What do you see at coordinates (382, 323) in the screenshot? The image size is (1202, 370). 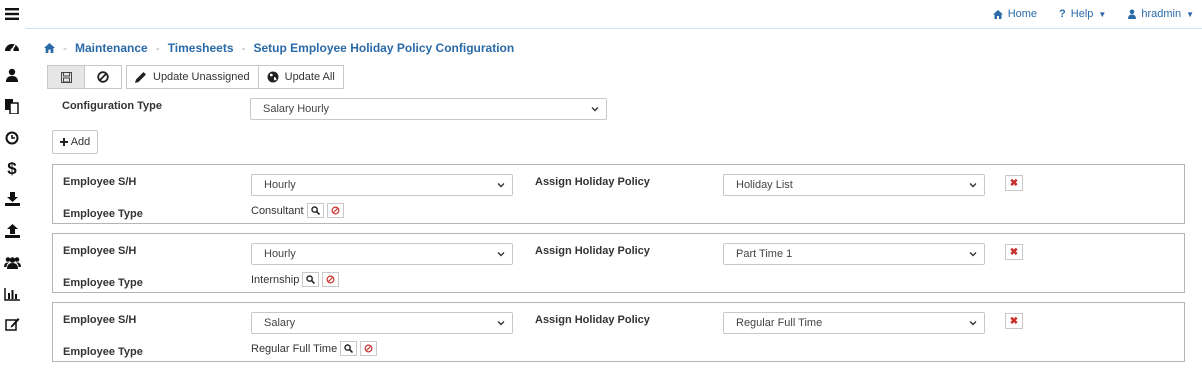 I see `employee-sh-select: Salary` at bounding box center [382, 323].